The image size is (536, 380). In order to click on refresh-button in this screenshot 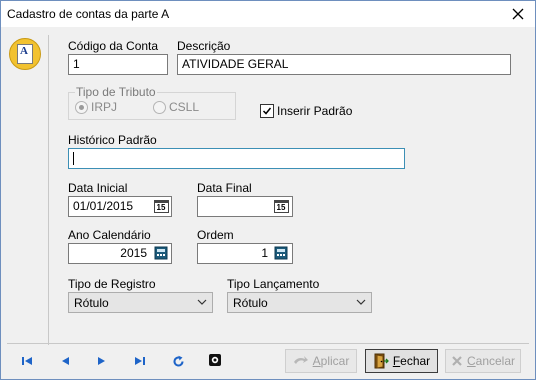, I will do `click(178, 361)`.